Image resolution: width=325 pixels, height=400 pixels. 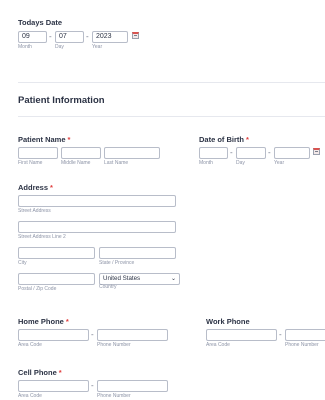 I want to click on today-day-sublabel: Day, so click(x=59, y=47).